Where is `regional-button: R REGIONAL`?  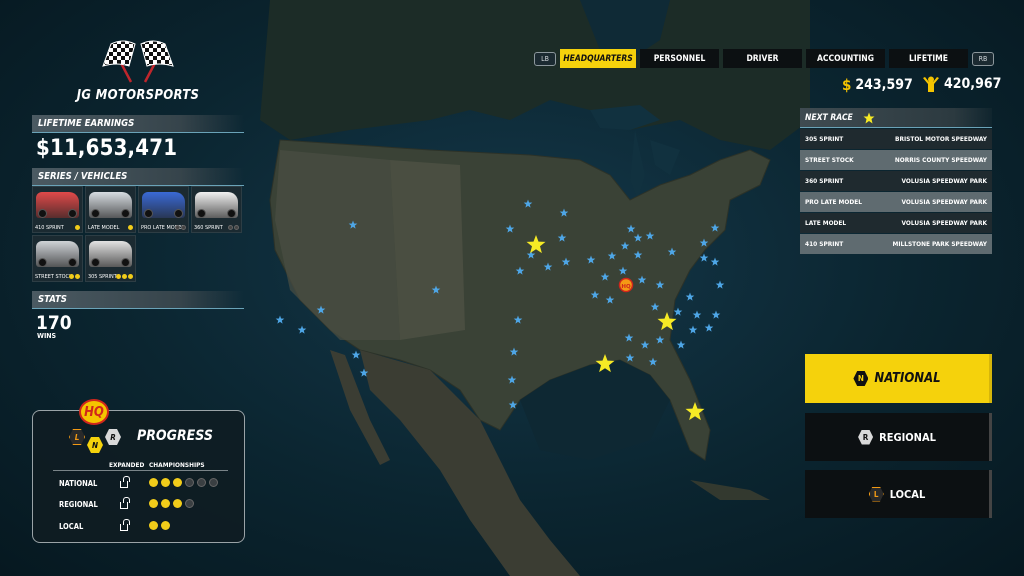
regional-button: R REGIONAL is located at coordinates (898, 437).